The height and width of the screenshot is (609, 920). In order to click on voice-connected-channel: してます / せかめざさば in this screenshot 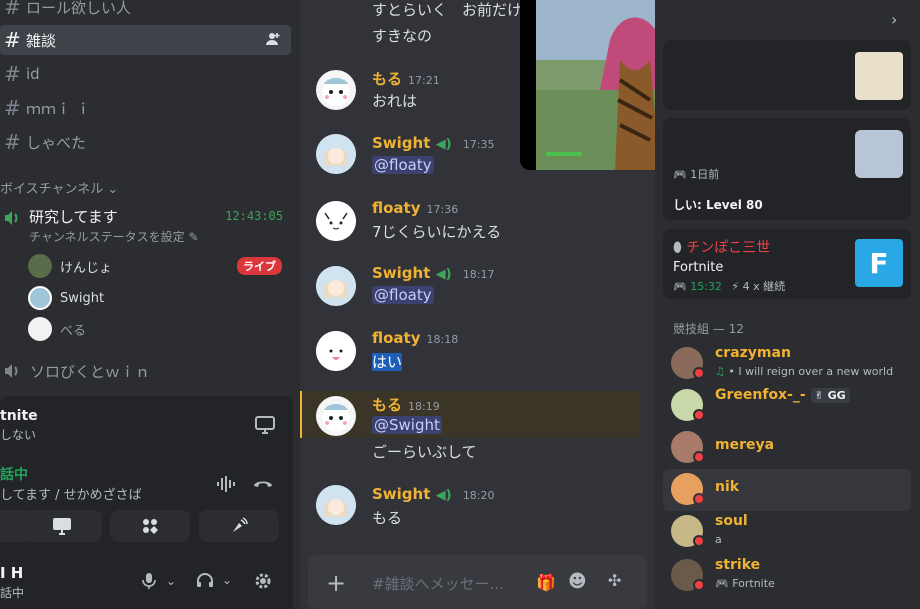, I will do `click(71, 493)`.